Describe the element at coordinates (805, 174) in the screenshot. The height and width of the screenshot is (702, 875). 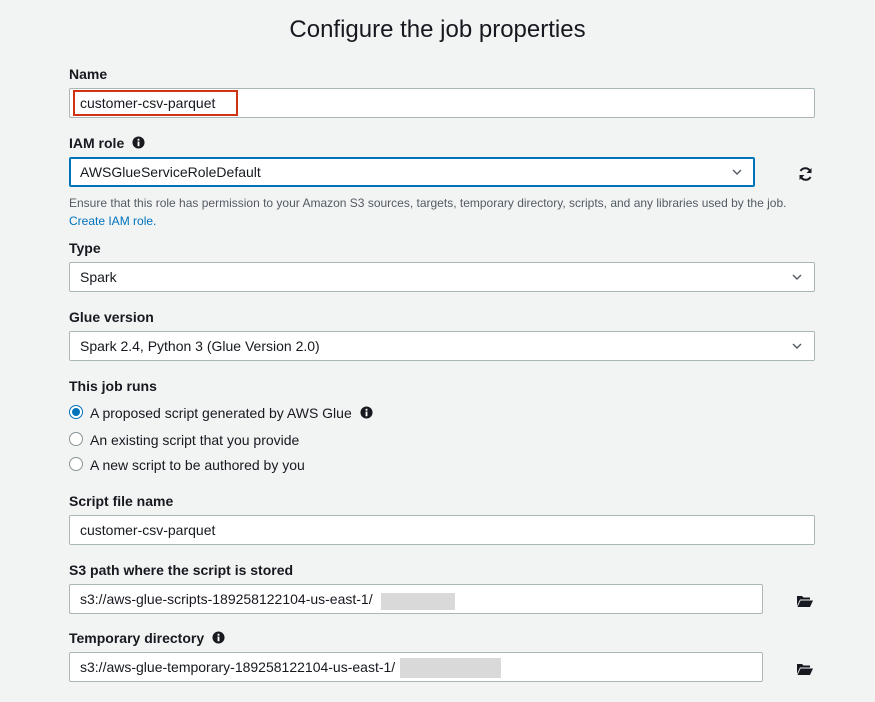
I see `refresh-icon` at that location.